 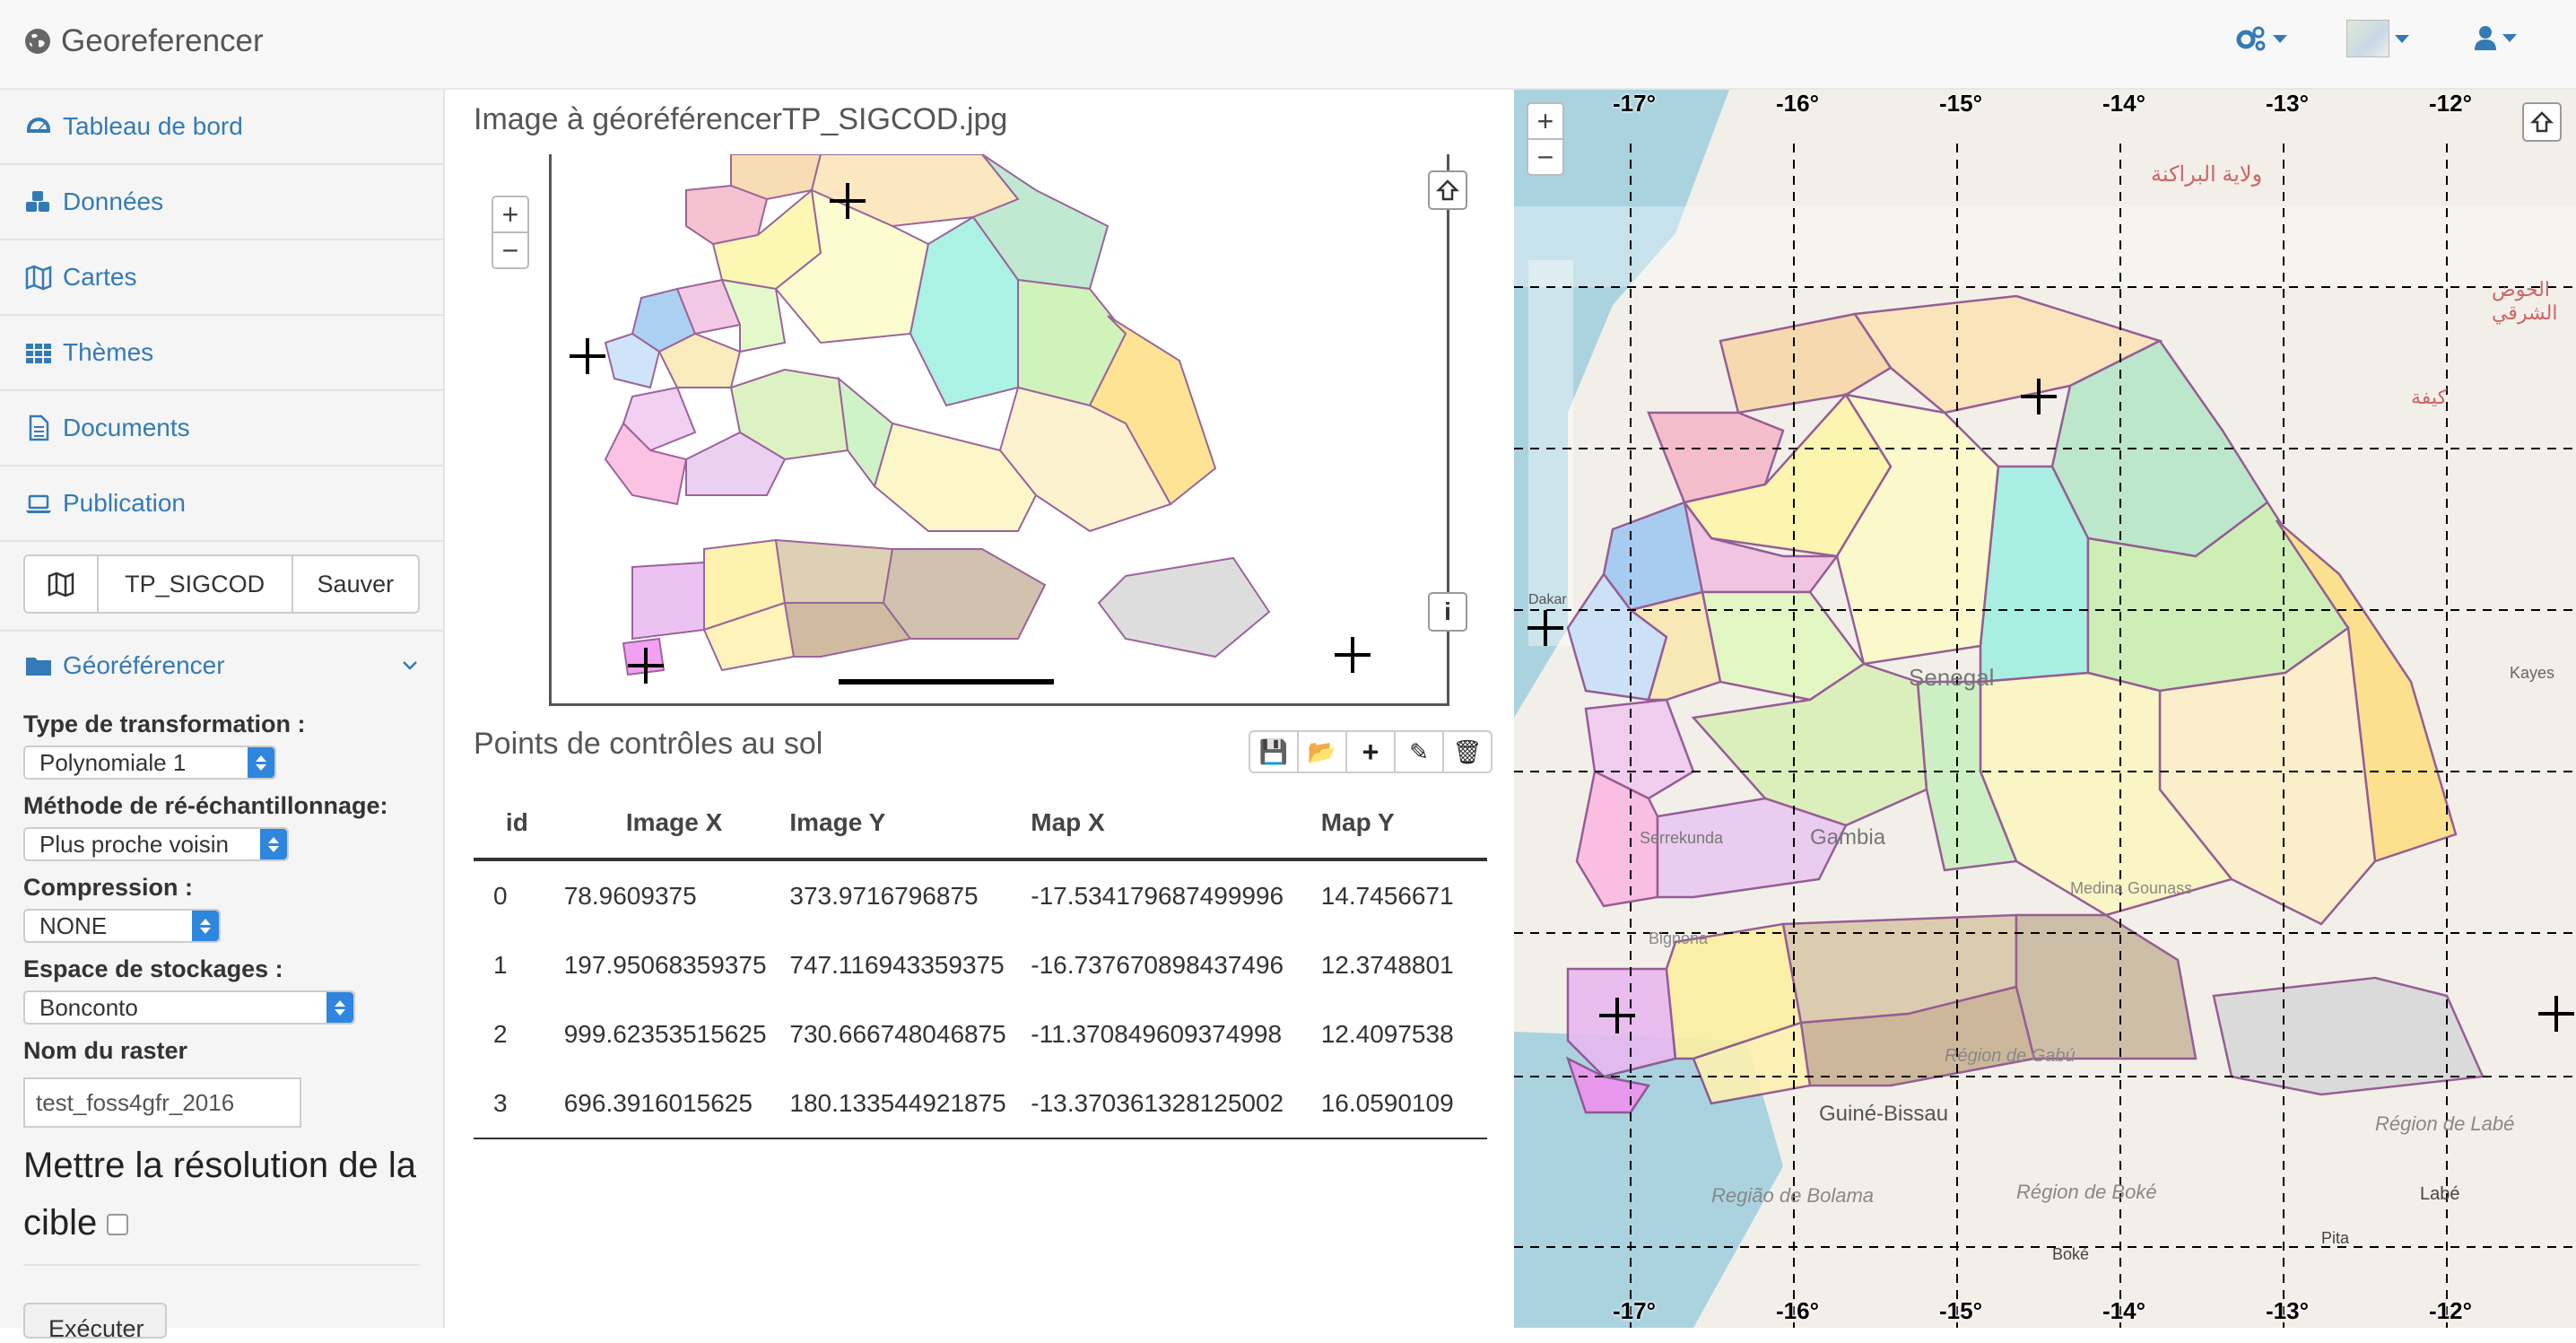 What do you see at coordinates (884, 895) in the screenshot?
I see `table-cell: 373.9716796875` at bounding box center [884, 895].